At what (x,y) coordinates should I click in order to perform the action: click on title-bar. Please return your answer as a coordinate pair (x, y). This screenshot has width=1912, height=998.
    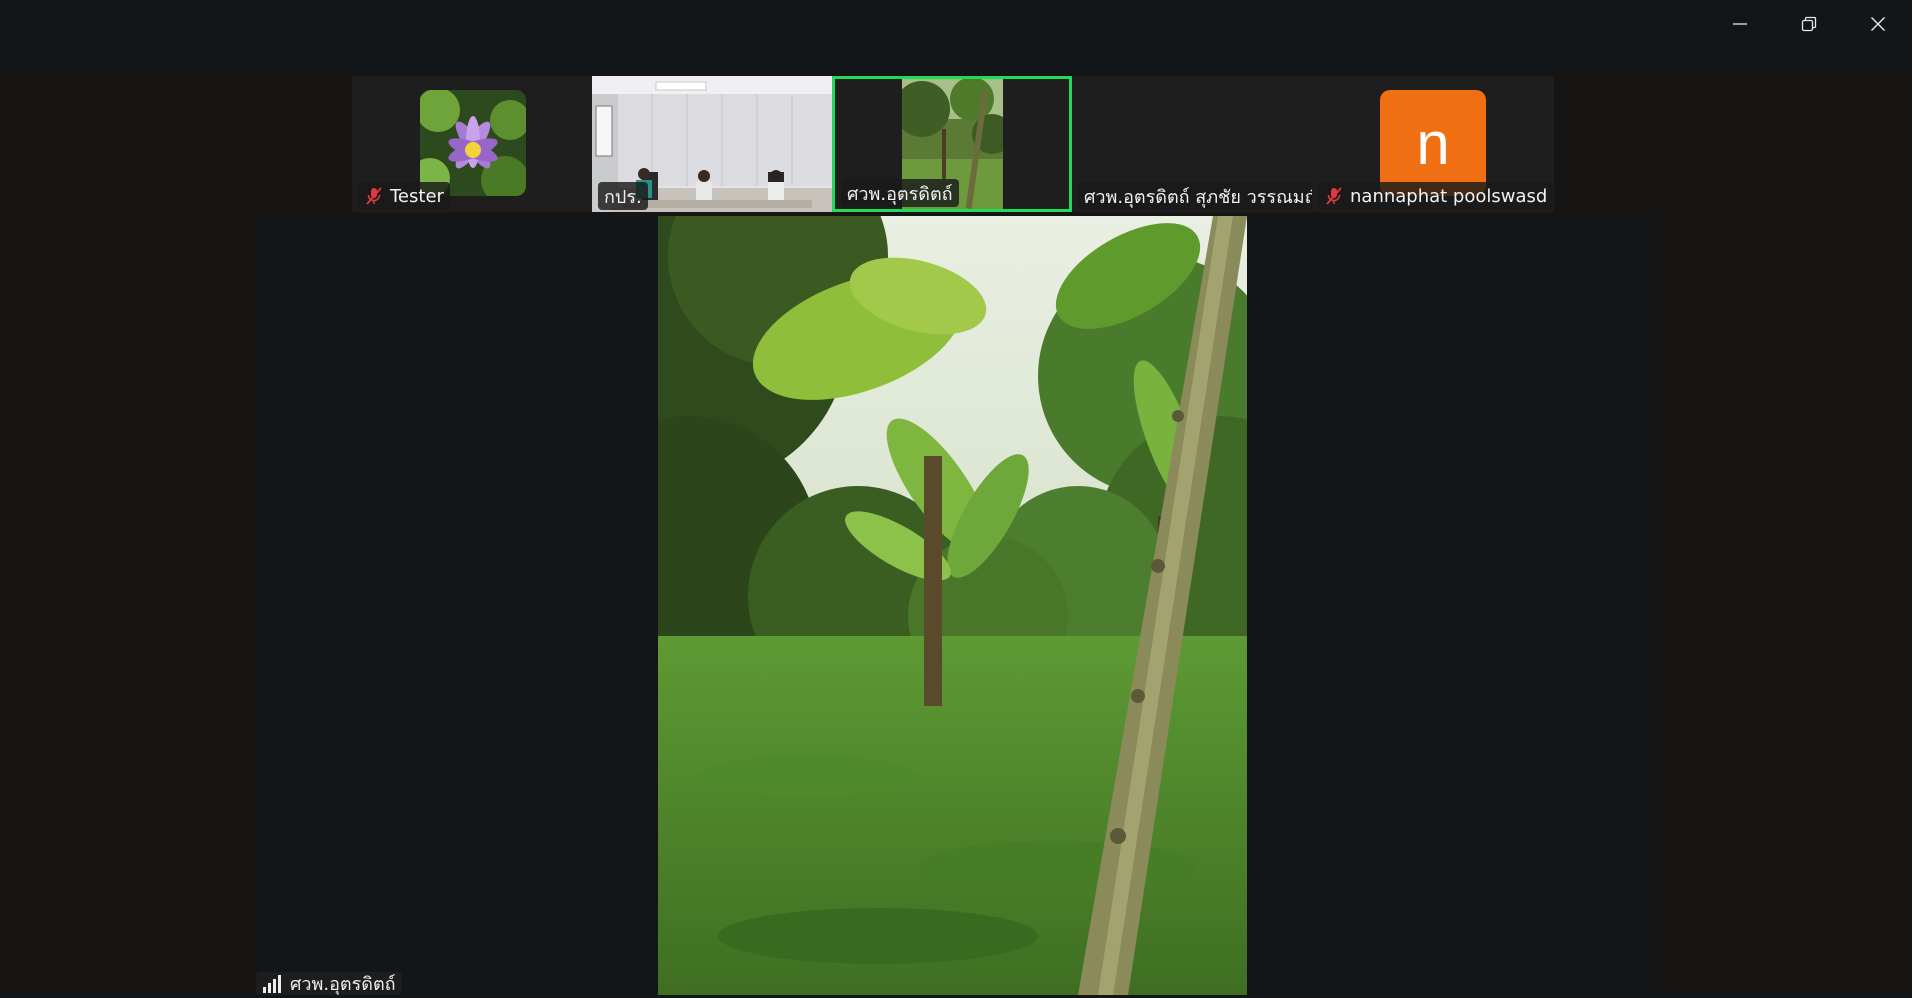
    Looking at the image, I should click on (956, 36).